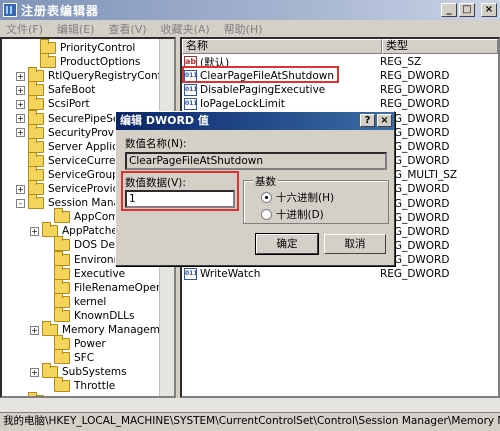 The image size is (500, 431). I want to click on value-name-cell: 011 DisablePagingExecutive, so click(282, 90).